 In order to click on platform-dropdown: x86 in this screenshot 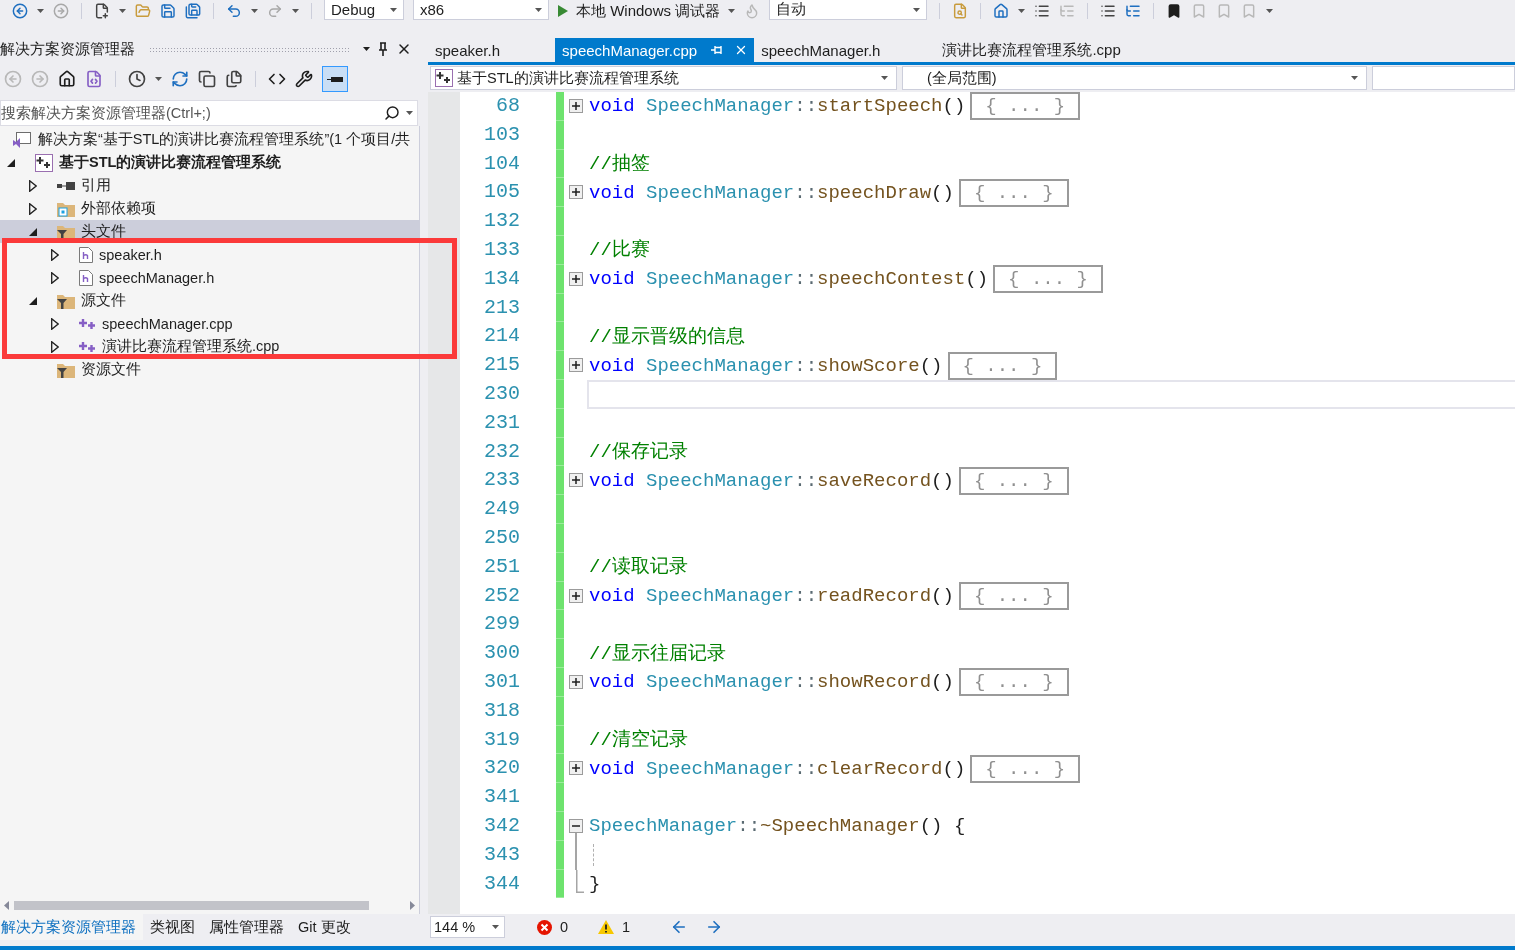, I will do `click(481, 10)`.